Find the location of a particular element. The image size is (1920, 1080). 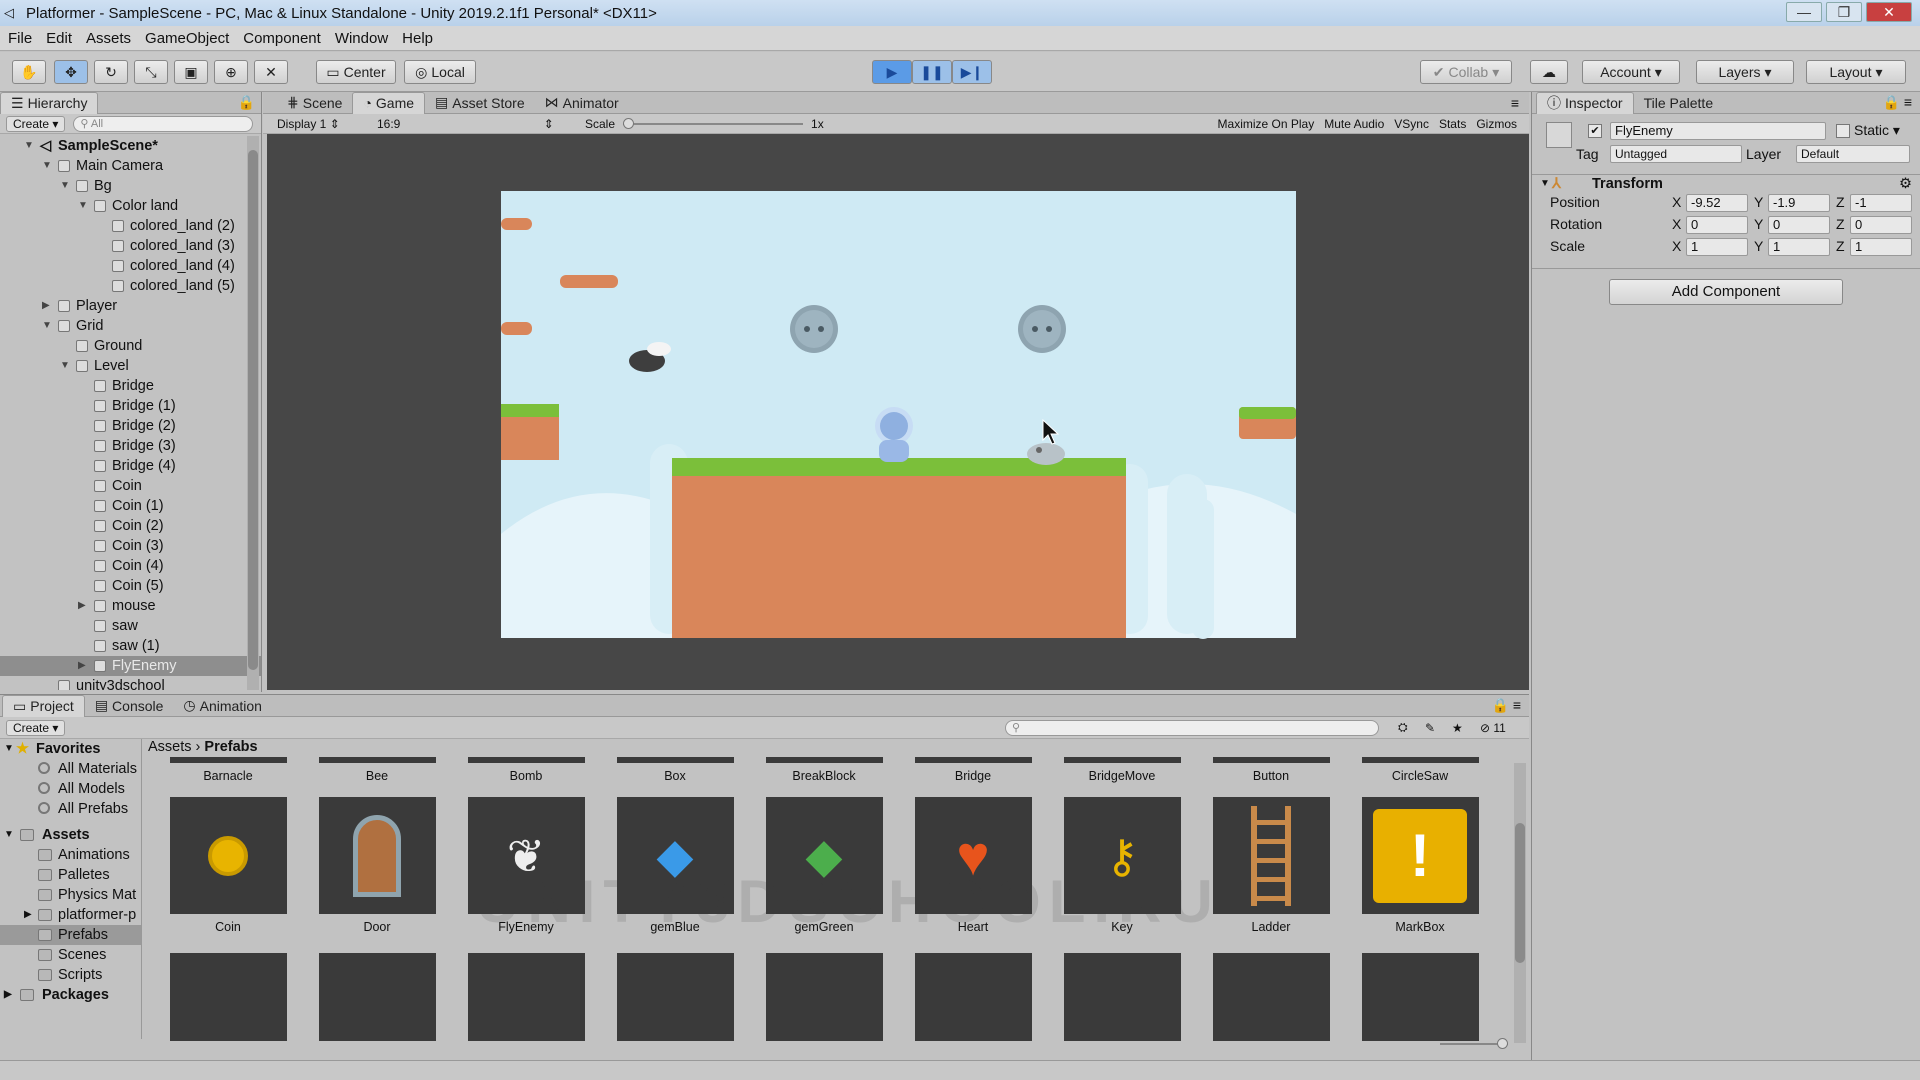

hierarchy-item: Ground is located at coordinates (130, 346).